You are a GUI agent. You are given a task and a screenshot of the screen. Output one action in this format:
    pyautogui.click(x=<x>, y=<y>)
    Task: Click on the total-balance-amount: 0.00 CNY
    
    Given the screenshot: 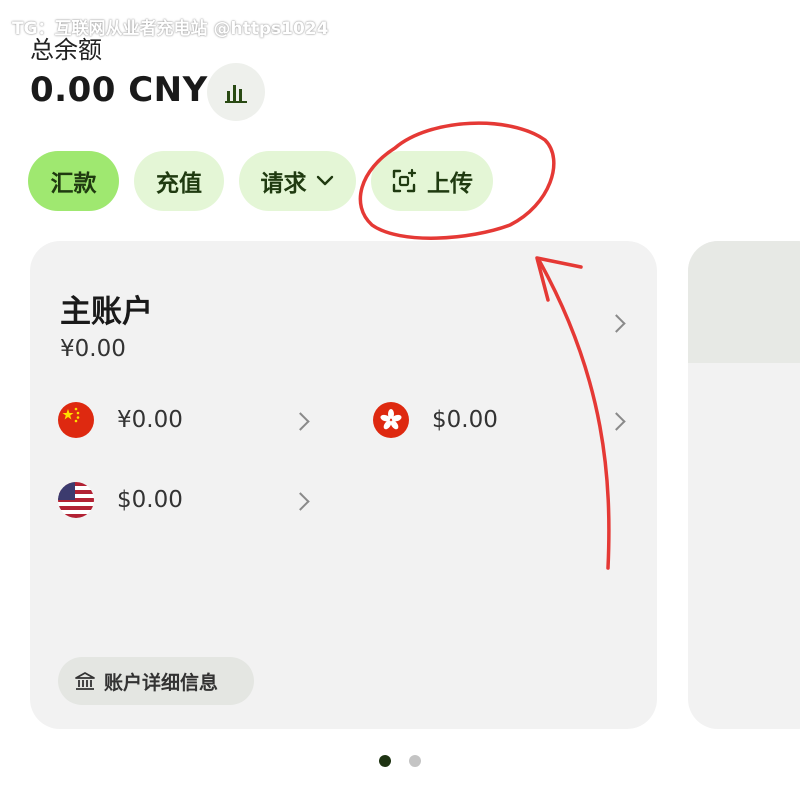 What is the action you would take?
    pyautogui.click(x=119, y=90)
    